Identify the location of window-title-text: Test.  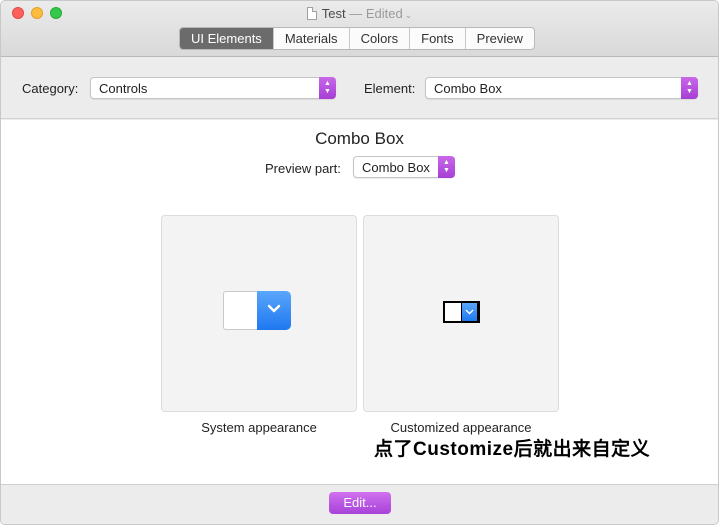
(333, 13).